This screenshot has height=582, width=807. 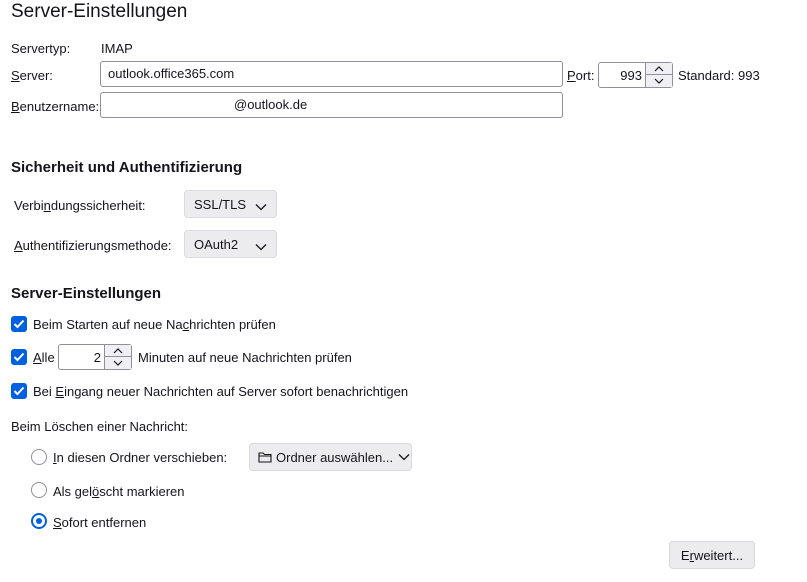 What do you see at coordinates (171, 73) in the screenshot?
I see `server-hostname-value: outlook.office365.com` at bounding box center [171, 73].